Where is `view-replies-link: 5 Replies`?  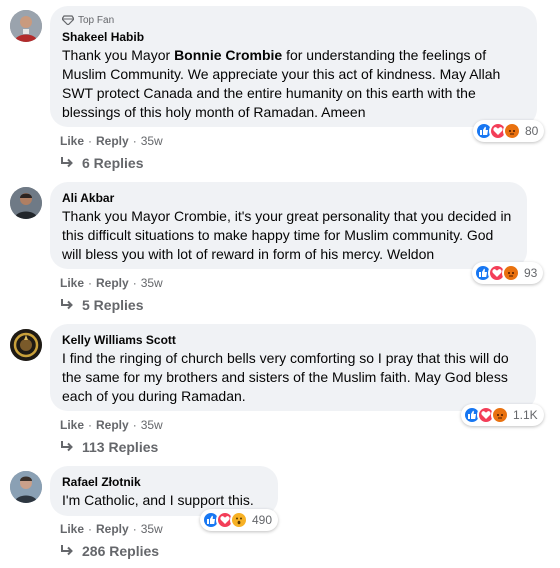
view-replies-link: 5 Replies is located at coordinates (101, 305).